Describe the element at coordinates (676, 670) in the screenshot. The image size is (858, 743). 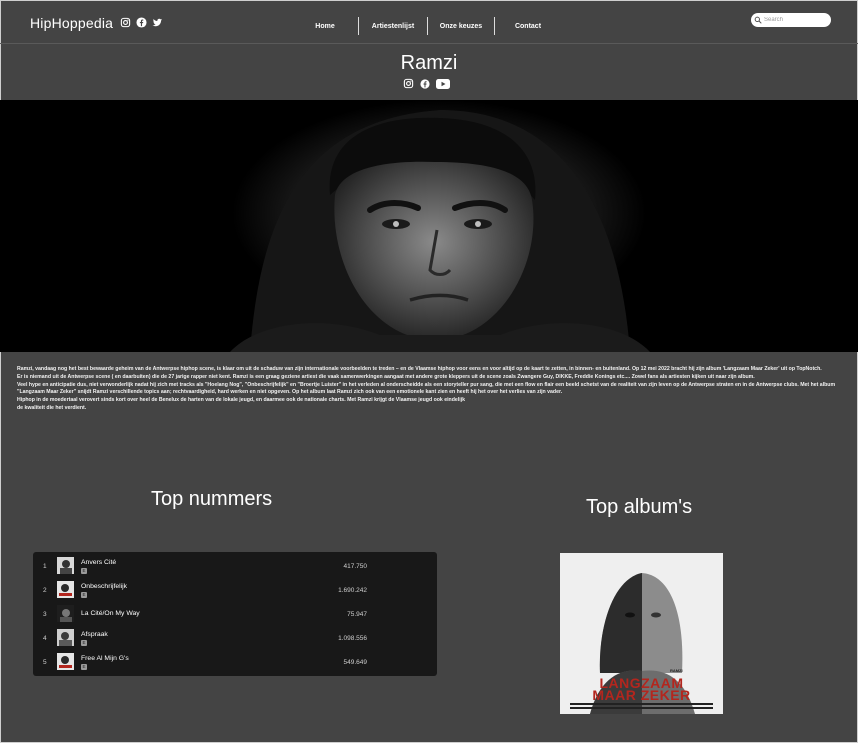
I see `album-artist-label: RAMZI` at that location.